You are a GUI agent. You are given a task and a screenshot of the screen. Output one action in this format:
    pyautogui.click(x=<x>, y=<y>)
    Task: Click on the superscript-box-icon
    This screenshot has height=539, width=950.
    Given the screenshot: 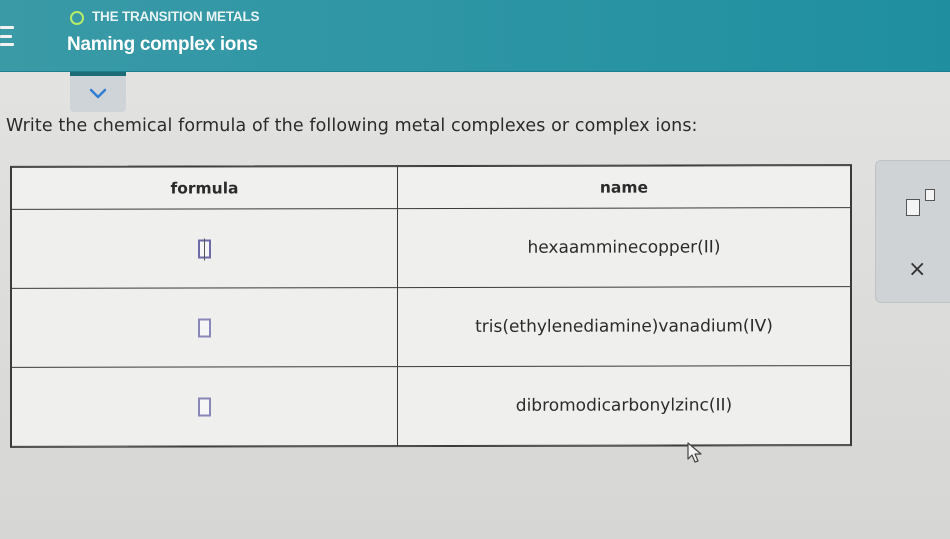 What is the action you would take?
    pyautogui.click(x=913, y=207)
    